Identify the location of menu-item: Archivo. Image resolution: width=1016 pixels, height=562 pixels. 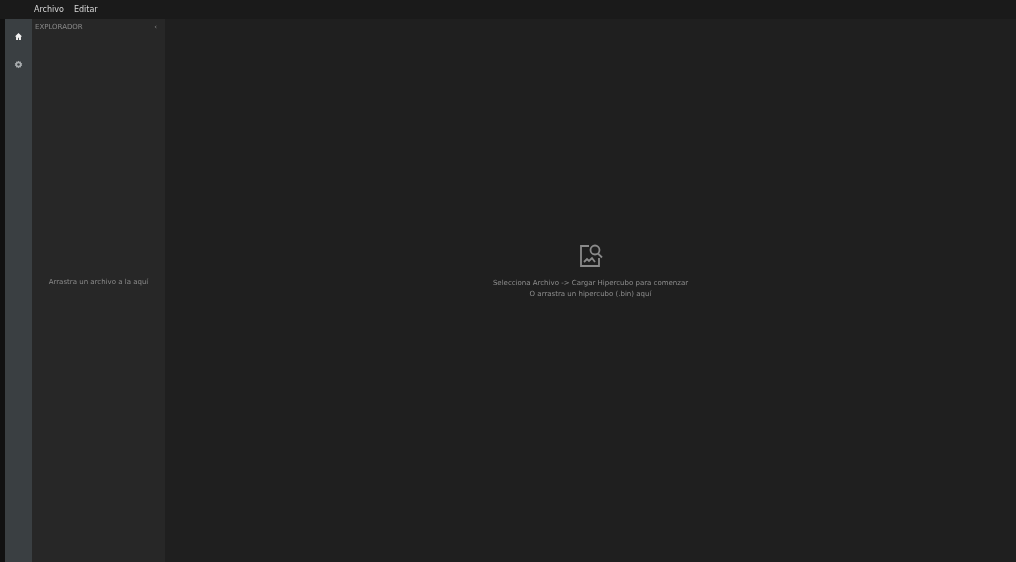
(49, 9).